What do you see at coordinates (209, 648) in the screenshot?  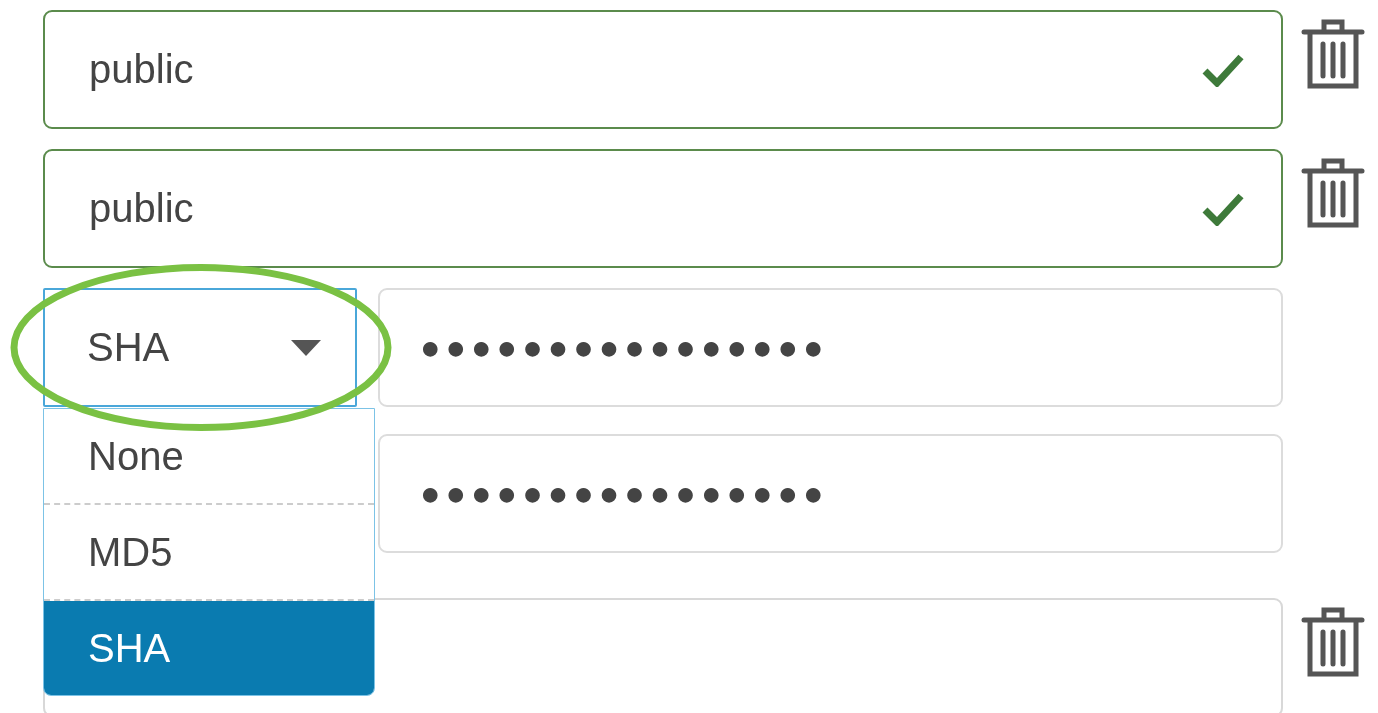 I see `dropdown-option: SHA` at bounding box center [209, 648].